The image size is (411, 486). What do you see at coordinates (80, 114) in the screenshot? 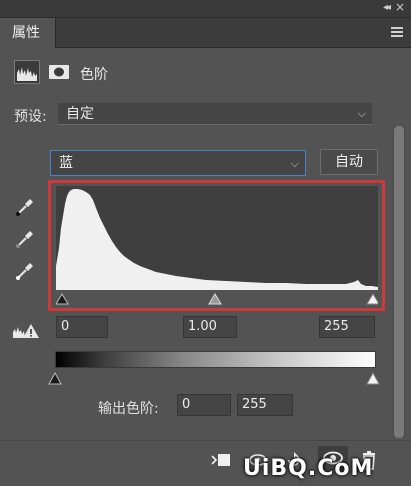
I see `preset-value: 自定` at bounding box center [80, 114].